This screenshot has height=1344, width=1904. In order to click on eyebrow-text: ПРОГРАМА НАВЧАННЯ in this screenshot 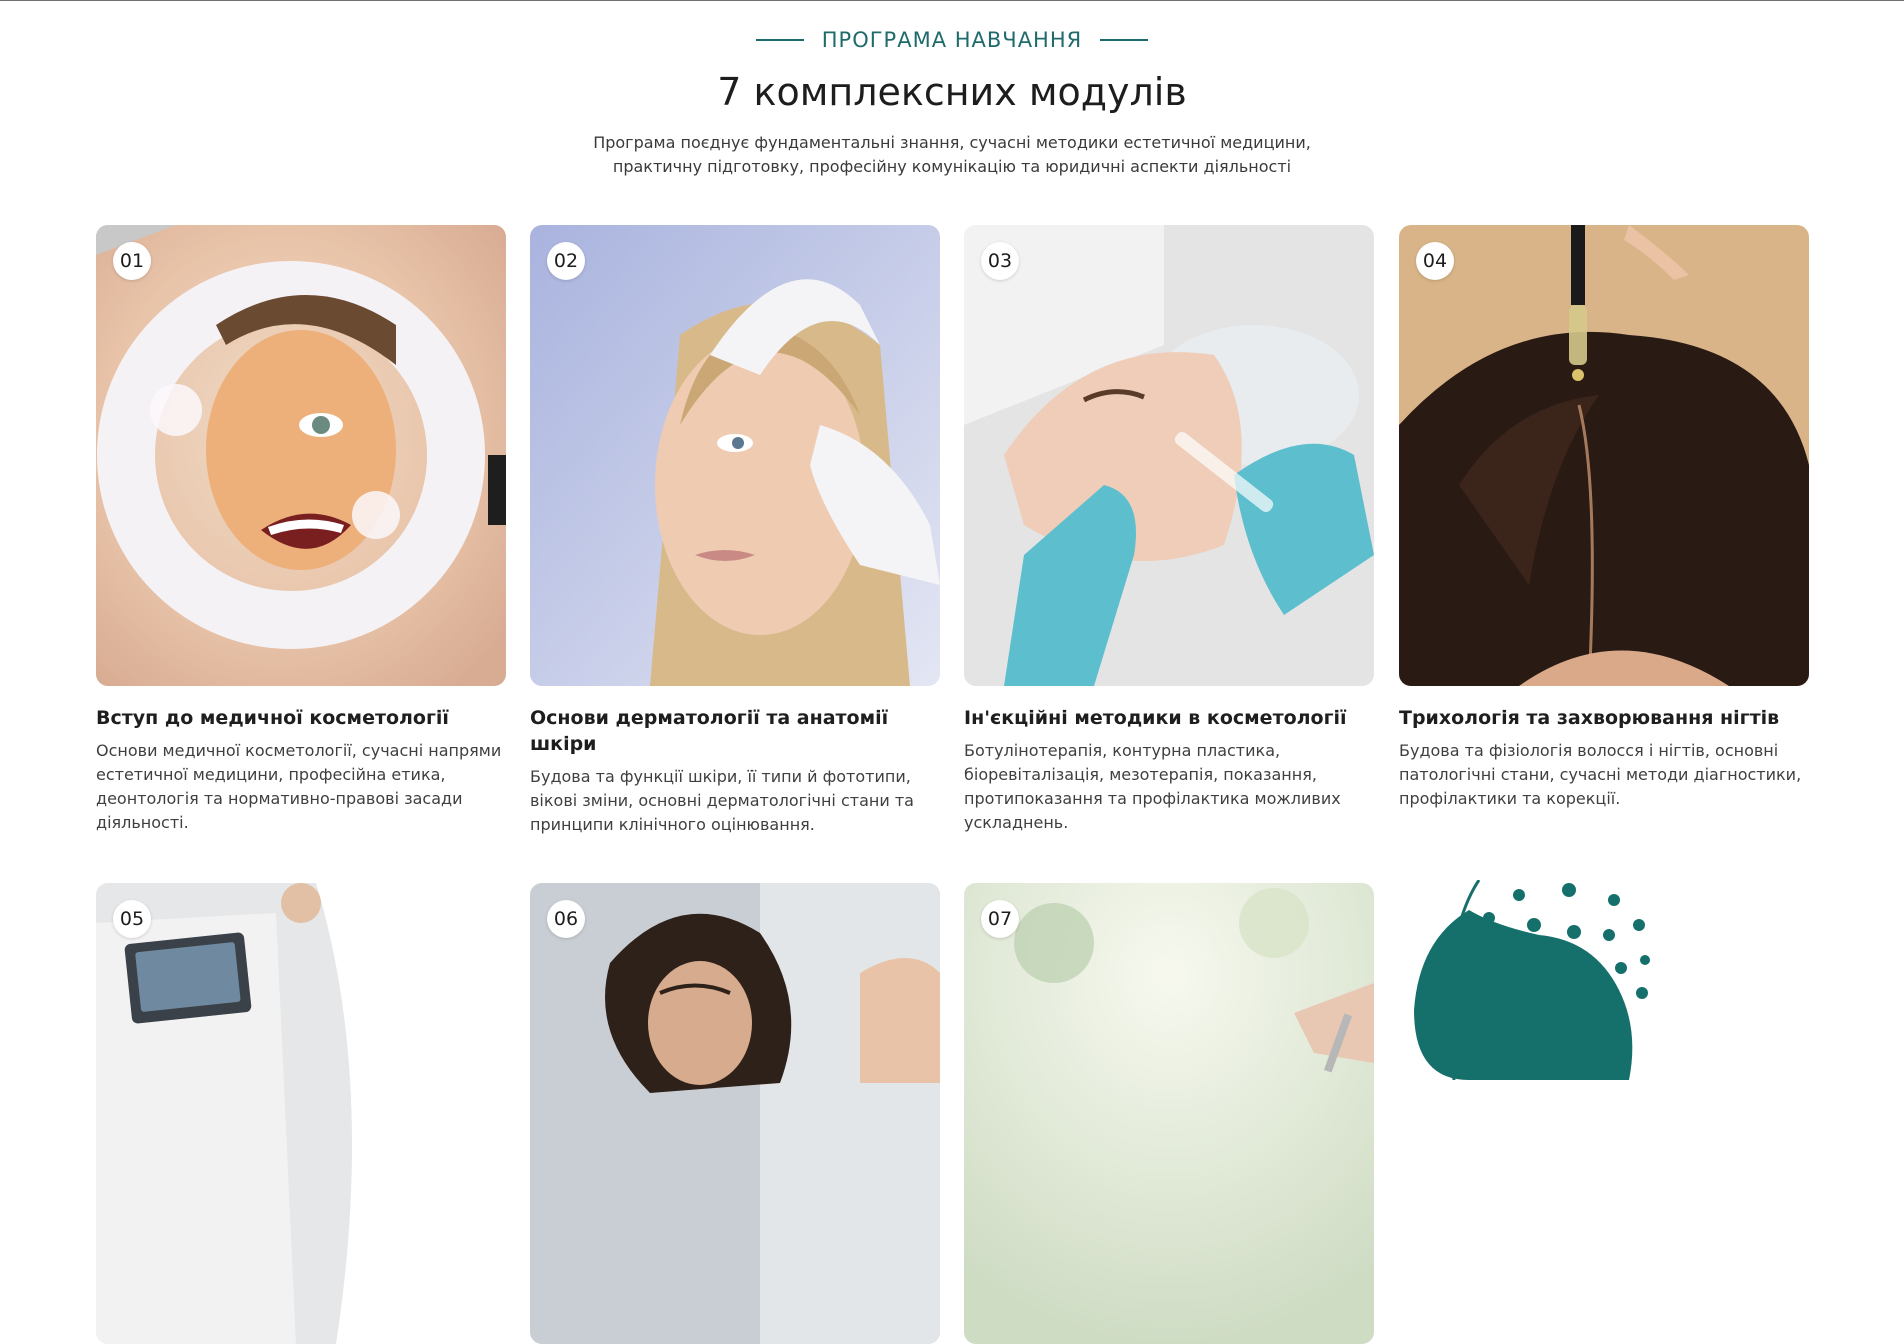, I will do `click(952, 40)`.